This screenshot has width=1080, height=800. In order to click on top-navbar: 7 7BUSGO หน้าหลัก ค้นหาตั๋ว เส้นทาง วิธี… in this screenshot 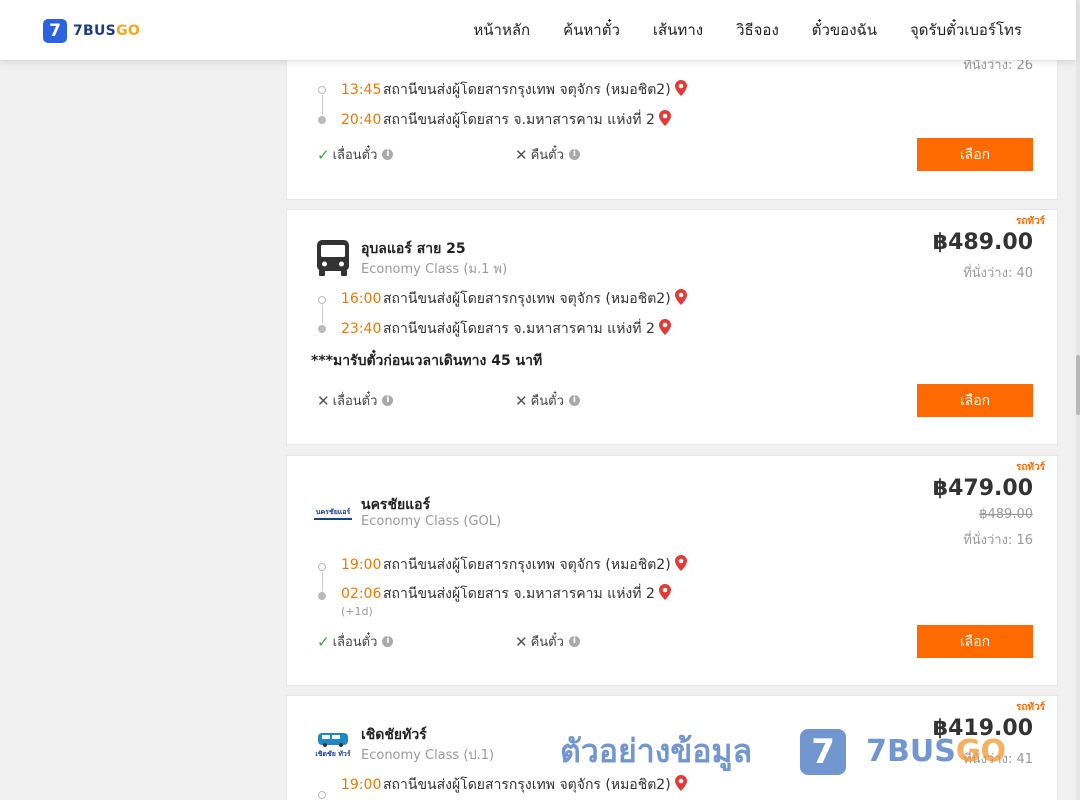, I will do `click(538, 30)`.